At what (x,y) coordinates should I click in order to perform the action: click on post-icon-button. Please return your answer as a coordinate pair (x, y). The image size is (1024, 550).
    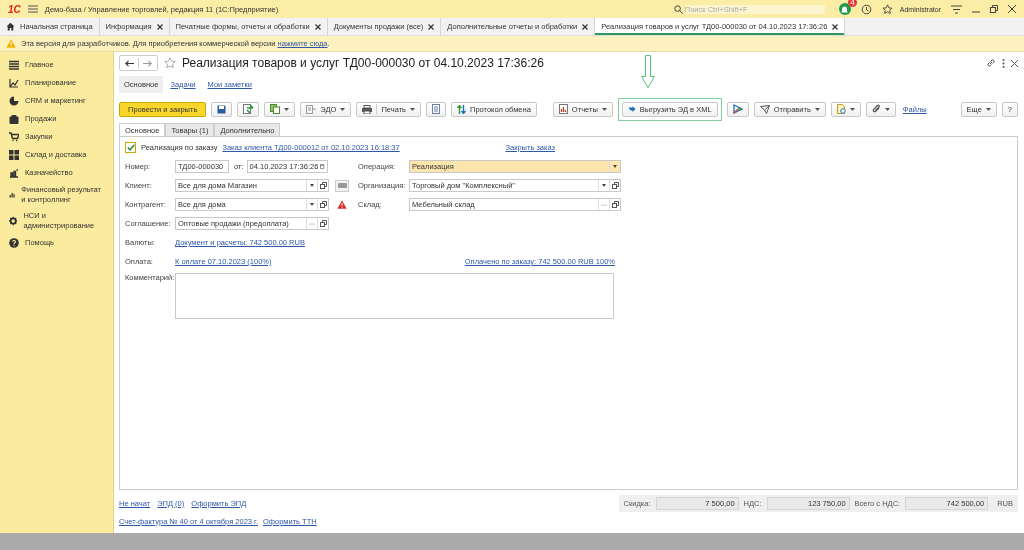
    Looking at the image, I should click on (248, 109).